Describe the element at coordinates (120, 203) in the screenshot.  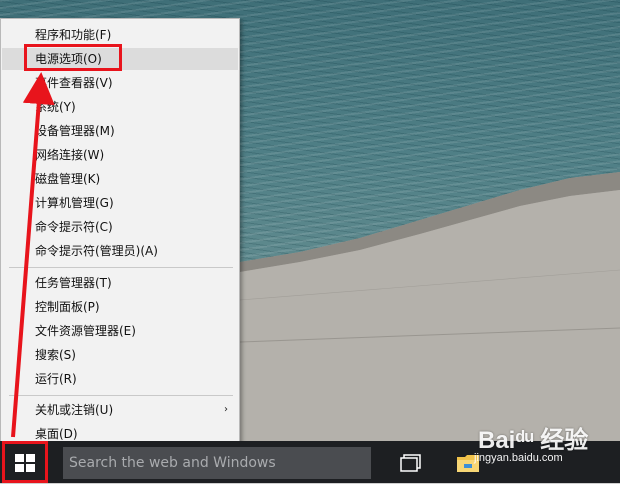
I see `menu-item-computer-management: 计算机管理(G)` at that location.